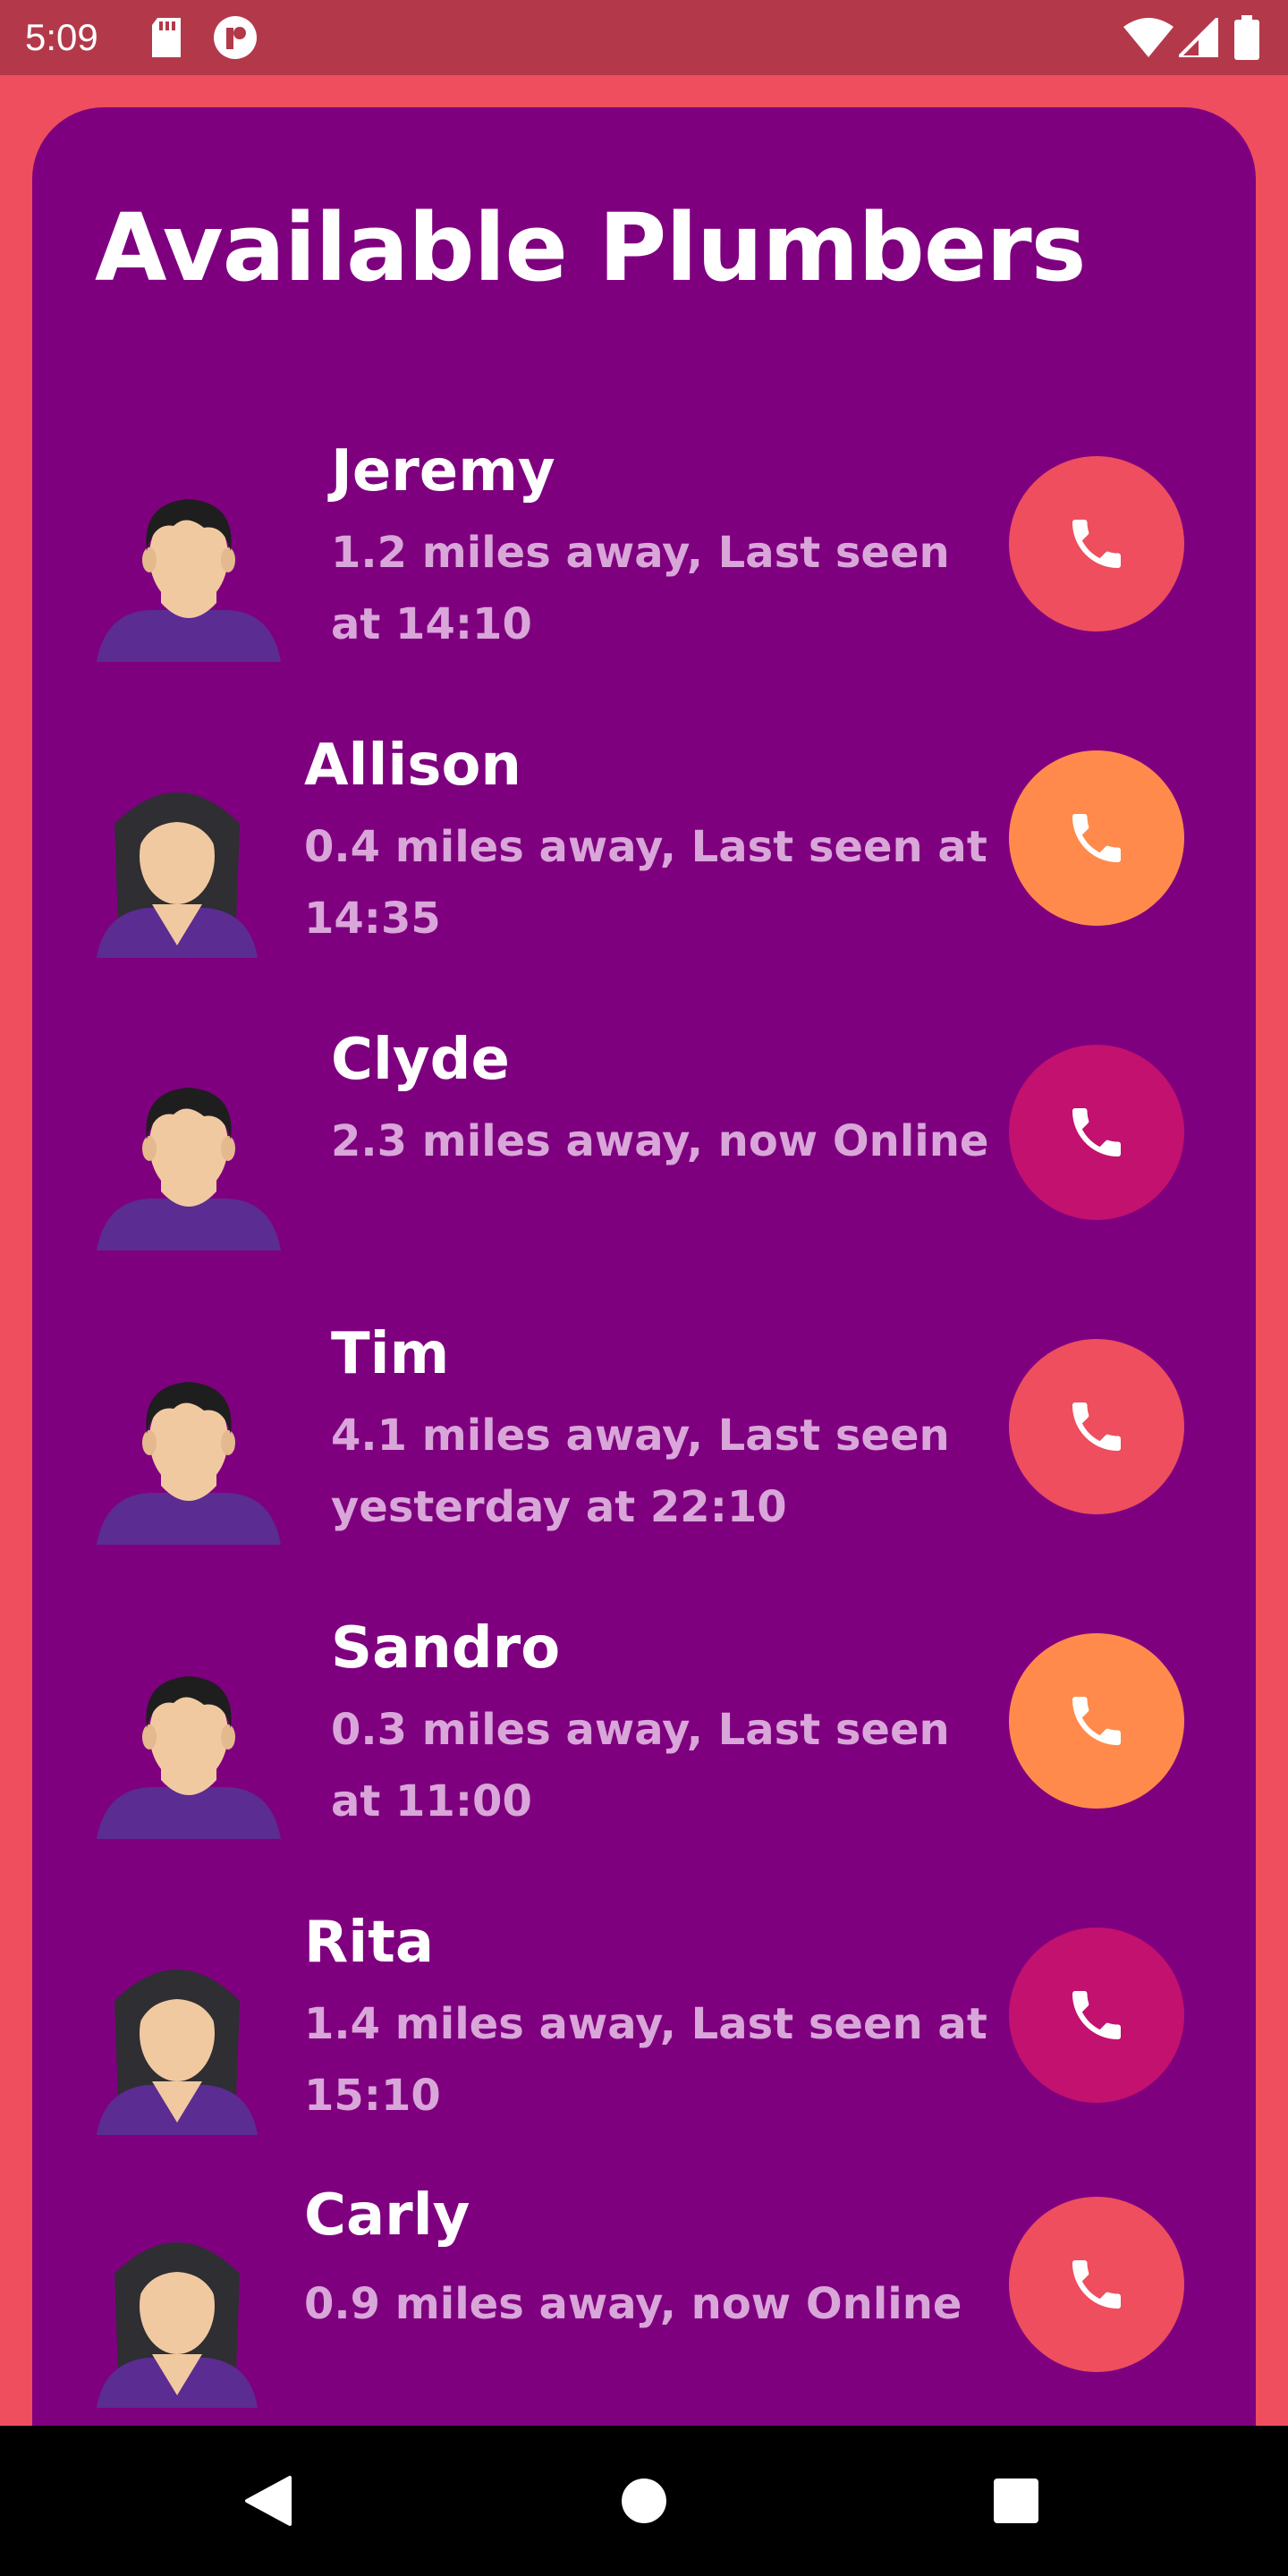 The width and height of the screenshot is (1288, 2576). What do you see at coordinates (640, 1765) in the screenshot?
I see `plumber-status: 0.3 miles away, Last seen at 11:00` at bounding box center [640, 1765].